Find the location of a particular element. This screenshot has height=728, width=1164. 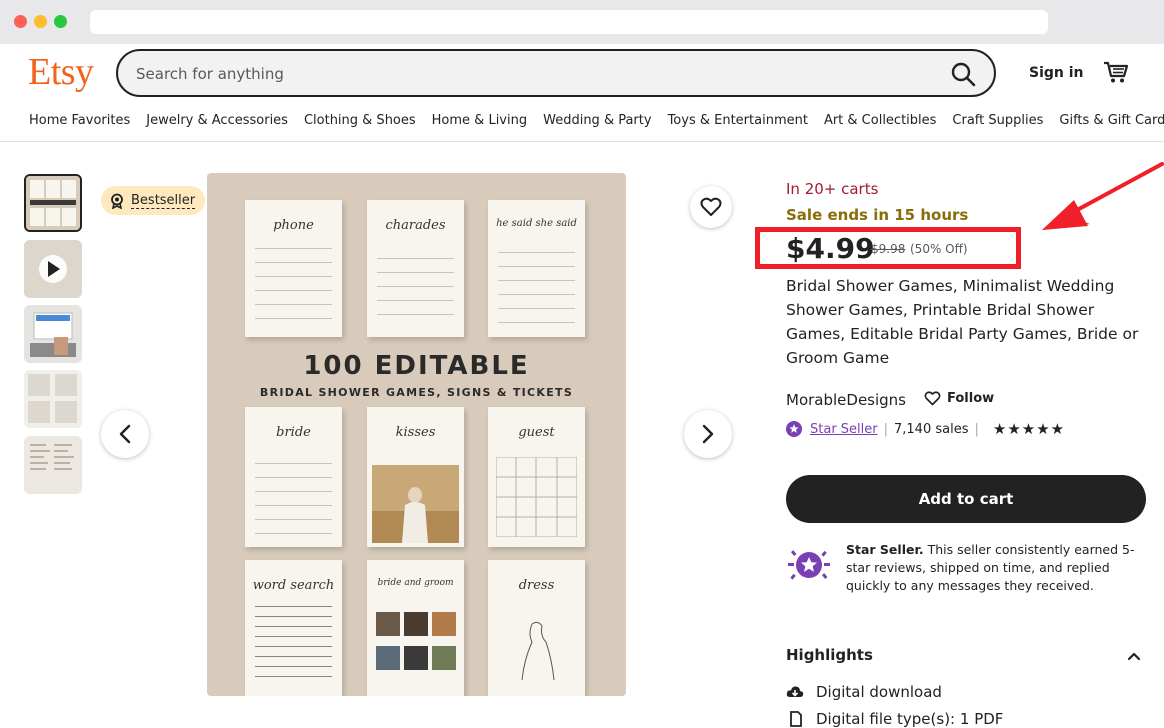

add-to-cart-button: Add to cart is located at coordinates (966, 499).